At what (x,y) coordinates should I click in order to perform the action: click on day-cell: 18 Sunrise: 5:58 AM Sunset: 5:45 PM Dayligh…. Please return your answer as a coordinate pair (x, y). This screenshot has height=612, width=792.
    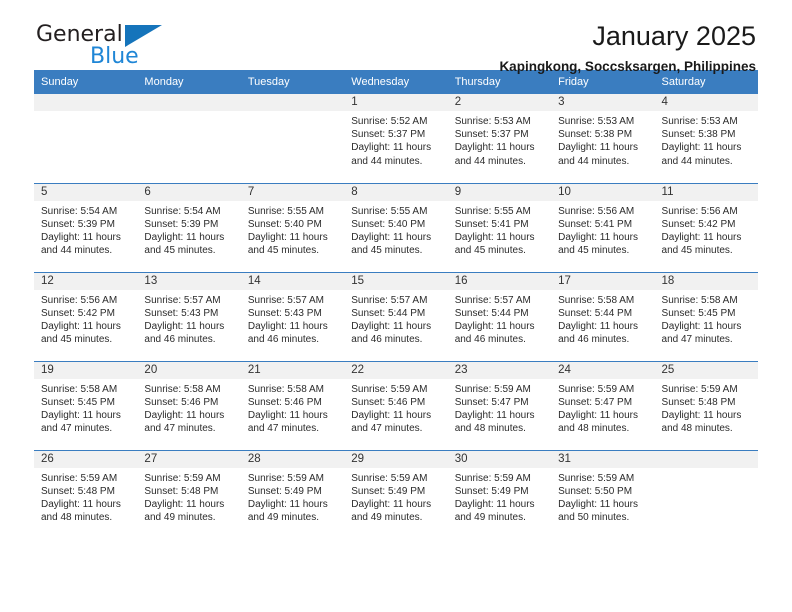
    Looking at the image, I should click on (706, 316).